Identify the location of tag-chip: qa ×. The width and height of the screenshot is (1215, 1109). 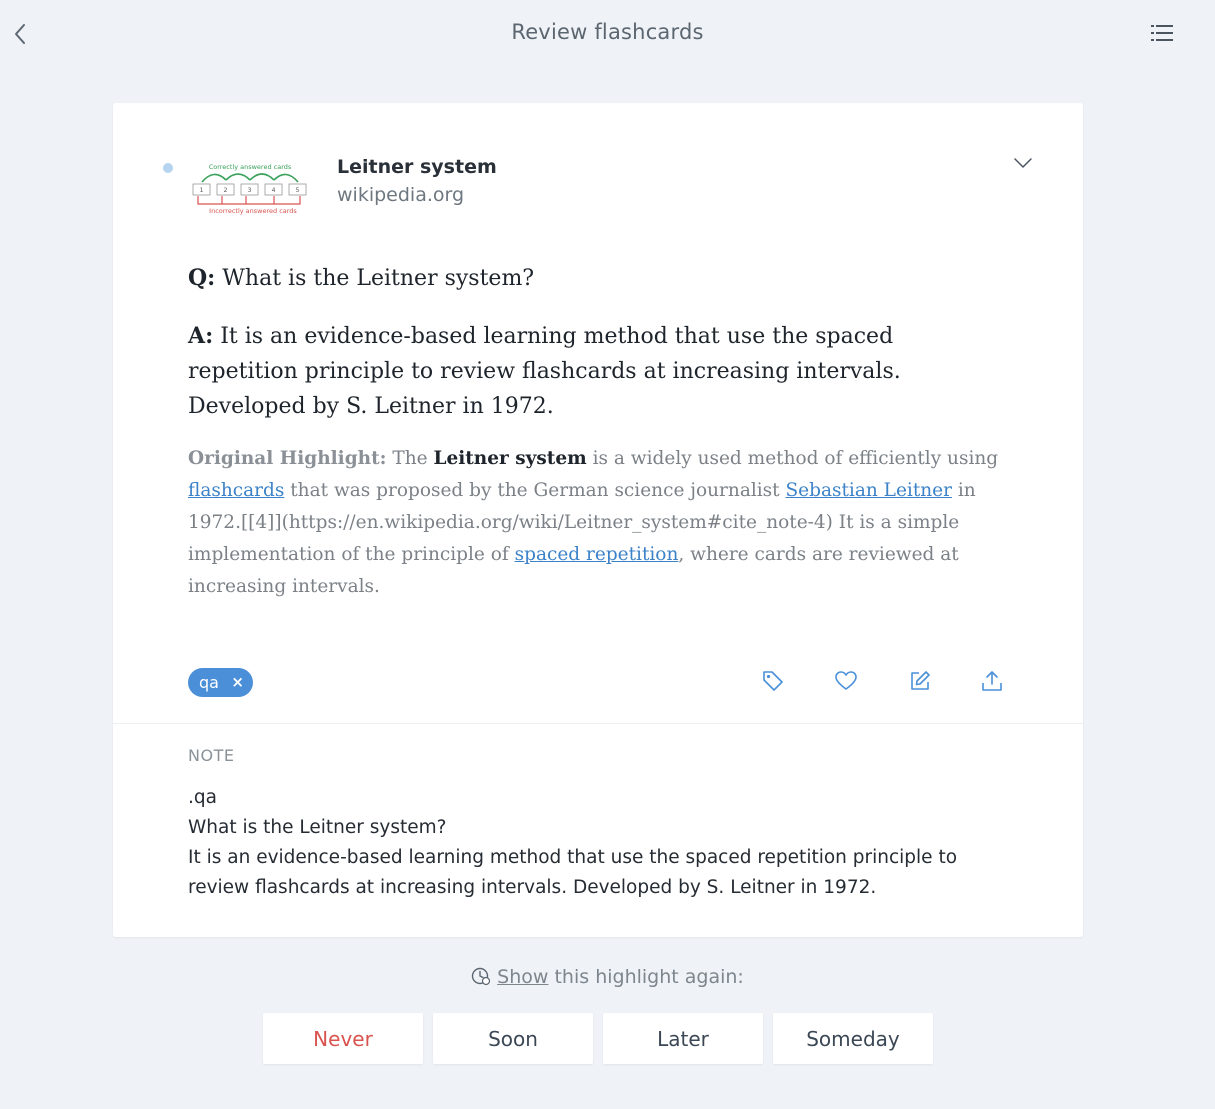
(220, 682).